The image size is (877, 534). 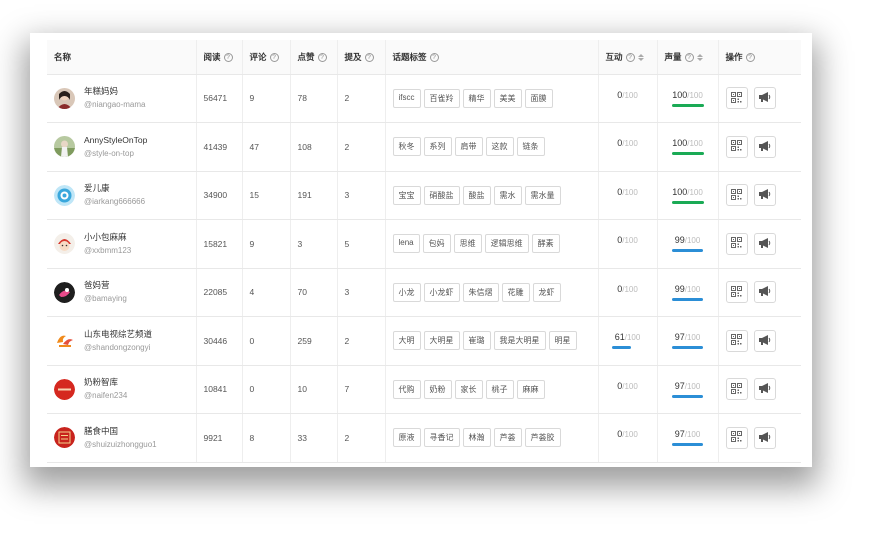 What do you see at coordinates (542, 195) in the screenshot?
I see `topic-tag: 需水量` at bounding box center [542, 195].